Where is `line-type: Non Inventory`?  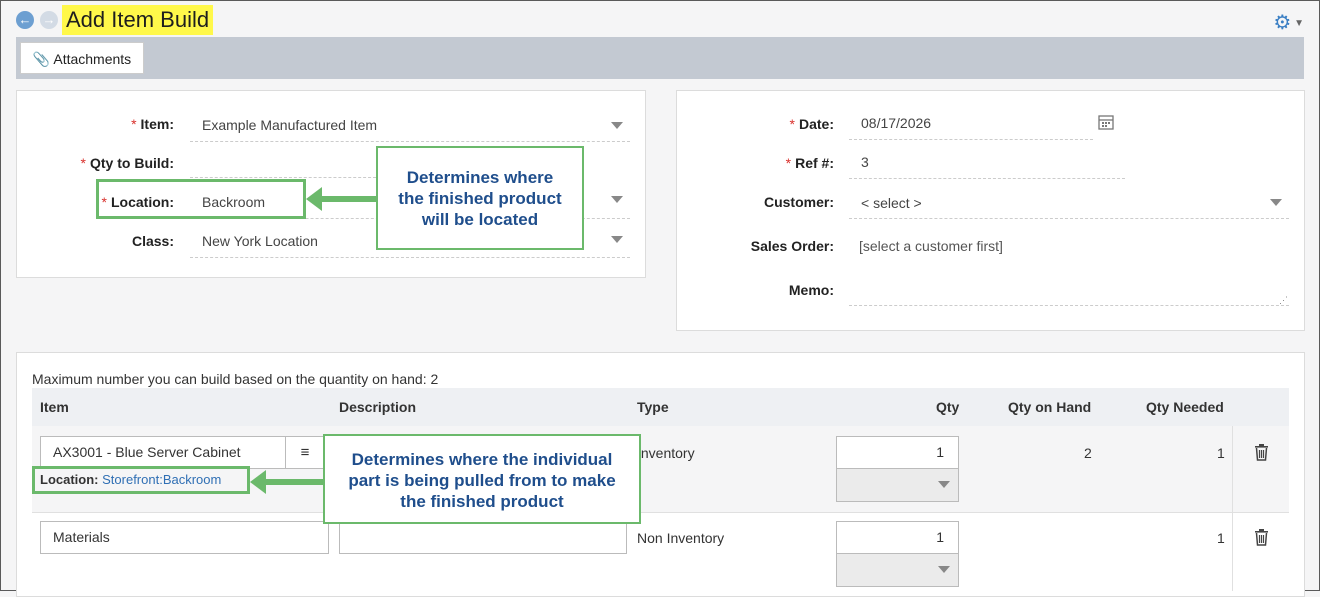 line-type: Non Inventory is located at coordinates (681, 538).